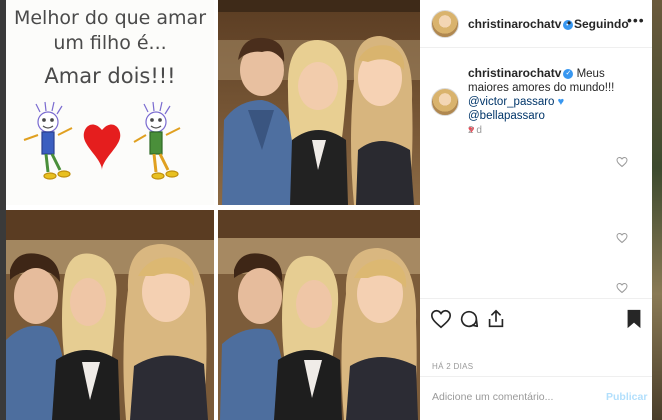  Describe the element at coordinates (514, 73) in the screenshot. I see `caption-username: christinarochatv` at that location.